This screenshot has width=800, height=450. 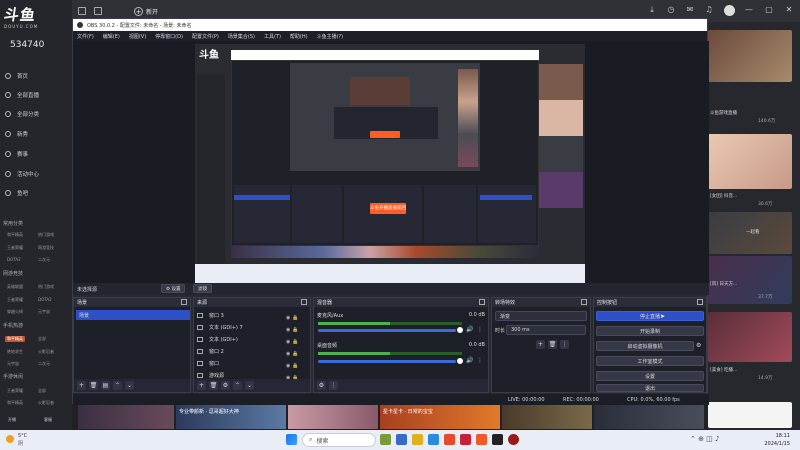 I want to click on nav-all-live: 全部直播, so click(x=35, y=95).